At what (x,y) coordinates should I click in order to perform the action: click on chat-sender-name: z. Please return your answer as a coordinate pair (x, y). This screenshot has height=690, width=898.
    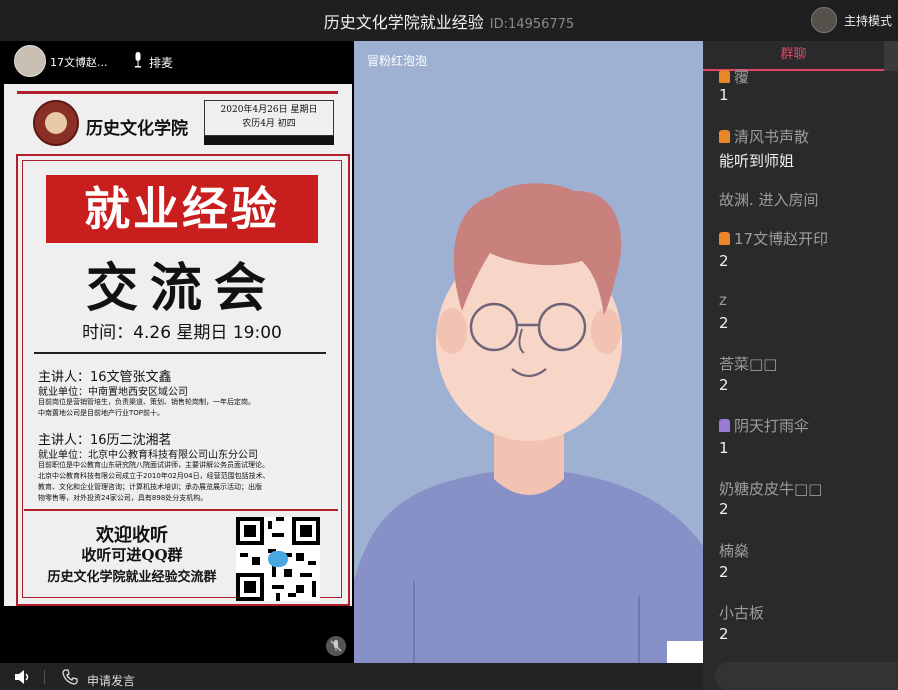
    Looking at the image, I should click on (723, 300).